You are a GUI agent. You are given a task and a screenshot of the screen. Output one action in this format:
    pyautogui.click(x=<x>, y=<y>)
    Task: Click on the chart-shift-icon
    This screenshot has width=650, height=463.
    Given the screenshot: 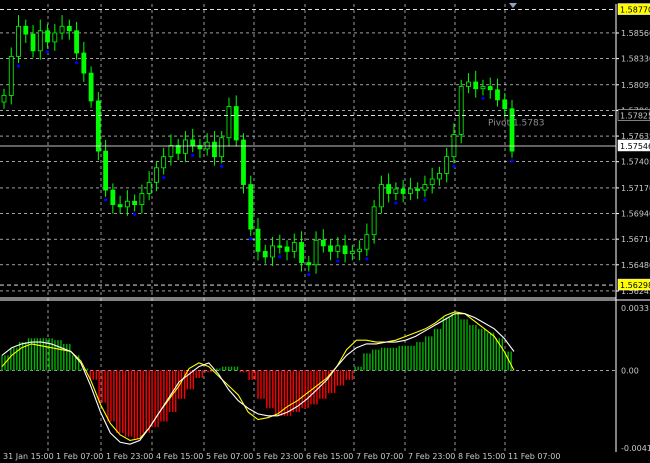 What is the action you would take?
    pyautogui.click(x=513, y=5)
    